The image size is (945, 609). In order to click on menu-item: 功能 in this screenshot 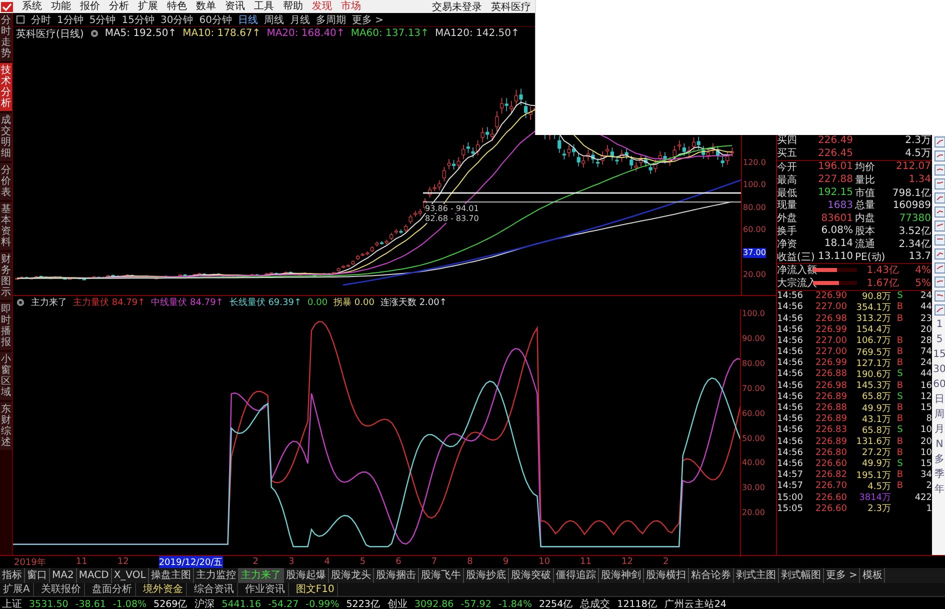, I will do `click(61, 6)`.